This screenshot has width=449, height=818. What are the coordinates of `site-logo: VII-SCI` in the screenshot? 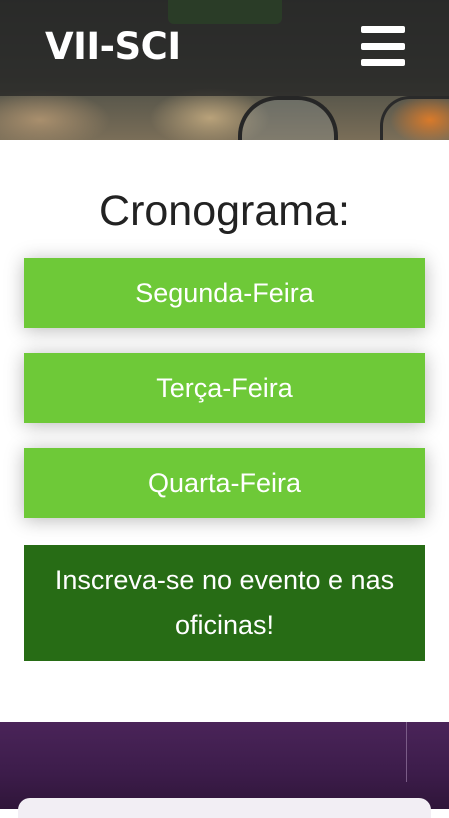 It's located at (113, 47).